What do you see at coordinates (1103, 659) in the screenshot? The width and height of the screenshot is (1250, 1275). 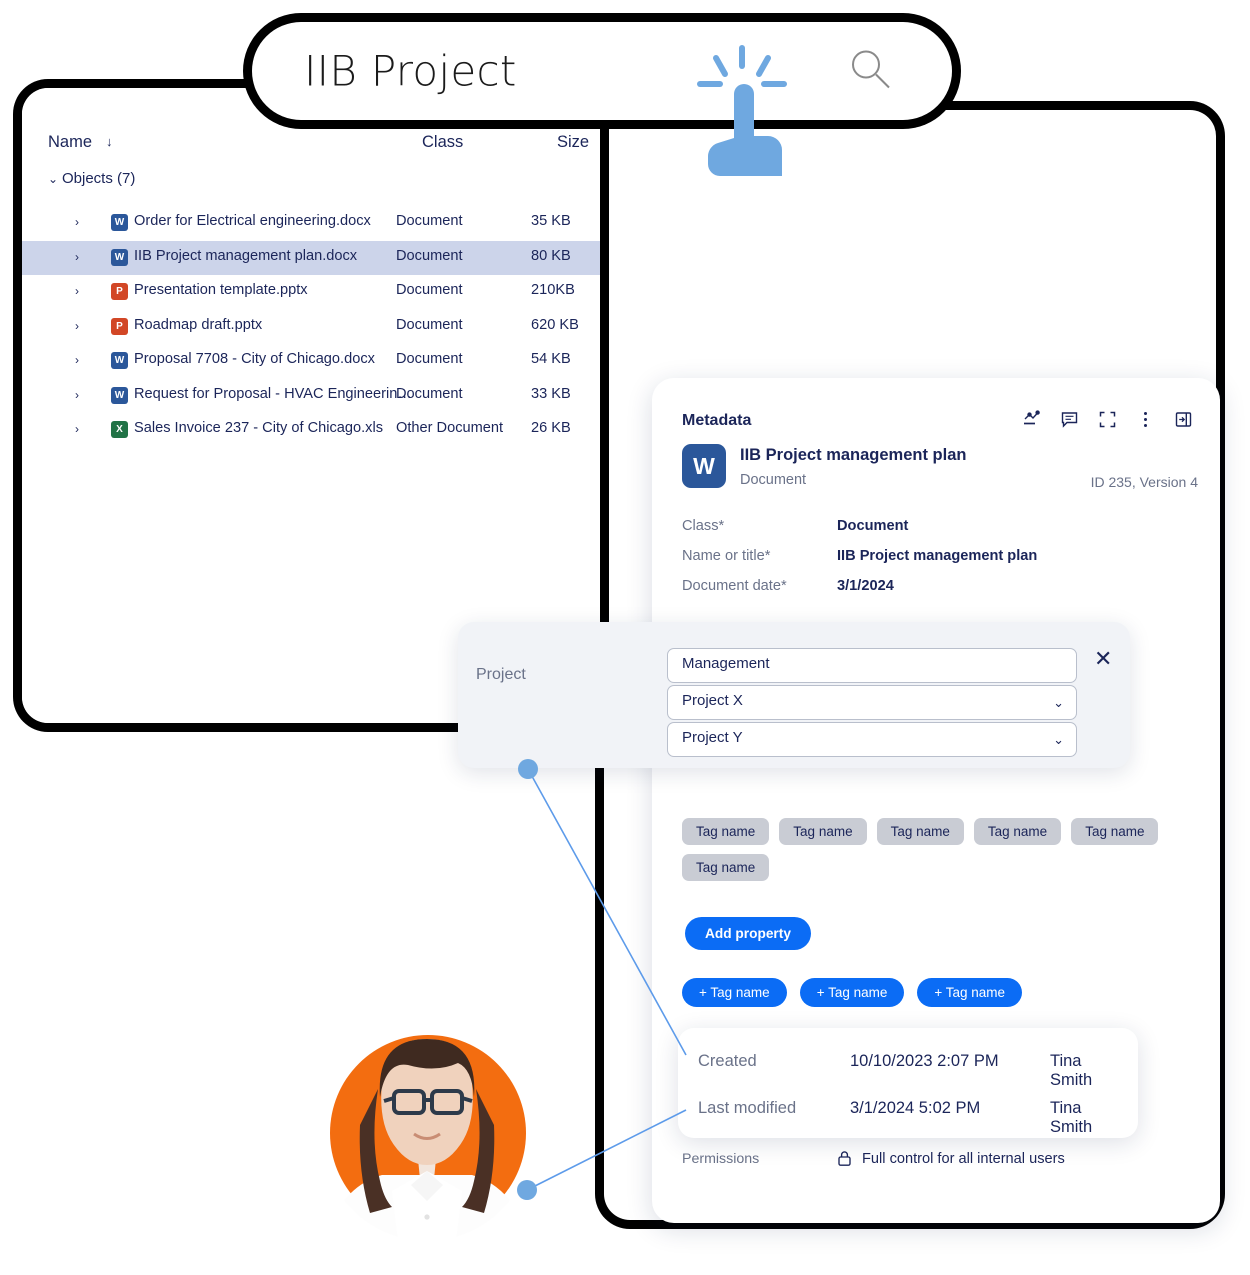 I see `close-icon: ✕` at bounding box center [1103, 659].